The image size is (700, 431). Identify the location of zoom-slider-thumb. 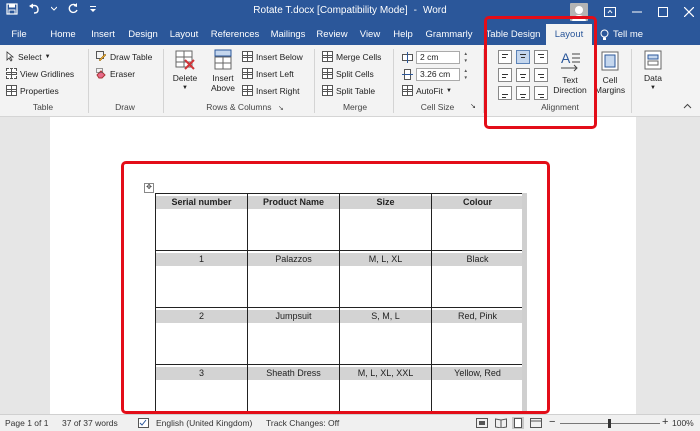
(609, 423).